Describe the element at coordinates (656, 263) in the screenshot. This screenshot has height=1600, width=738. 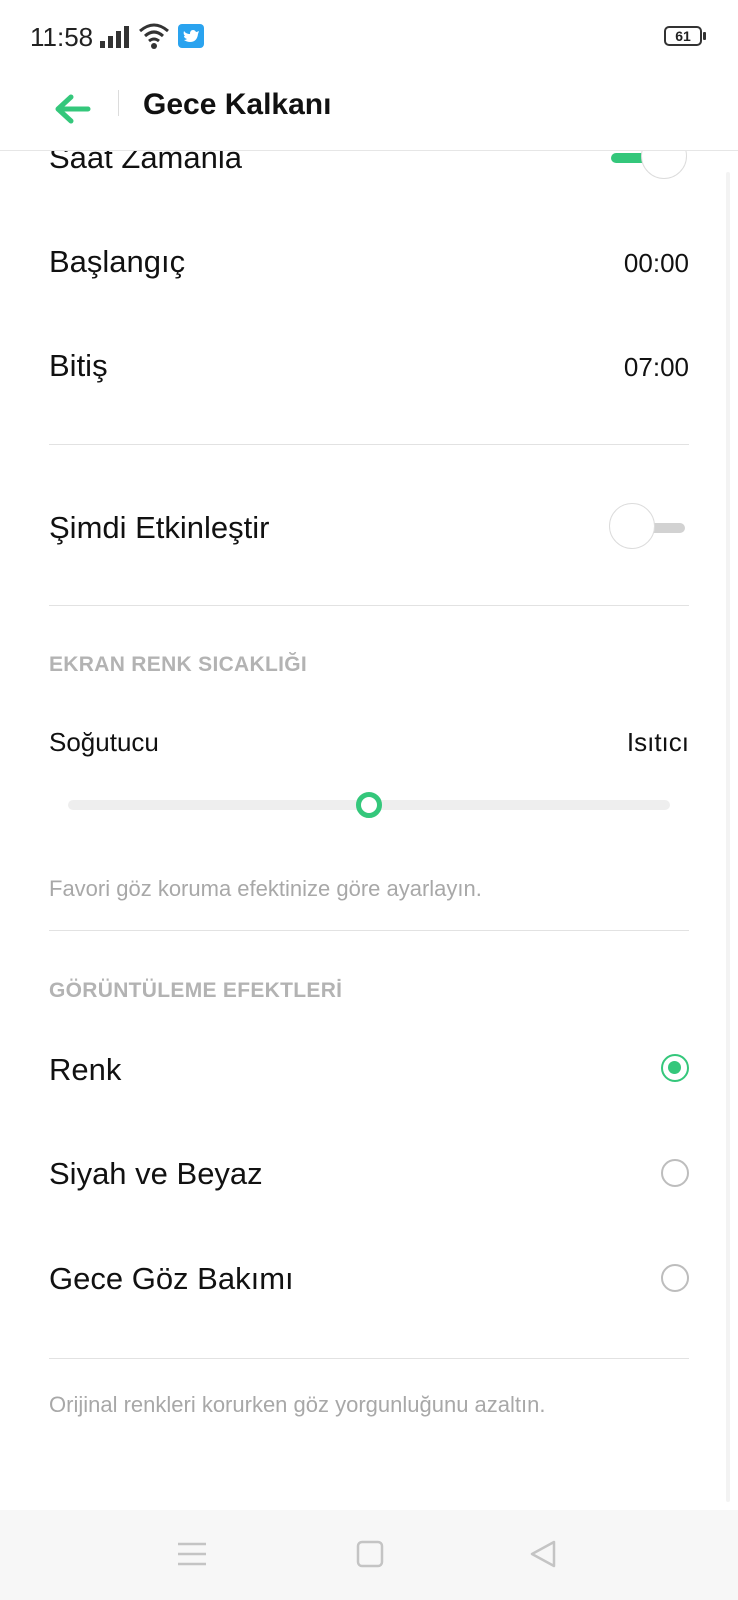
I see `start-time-value: 00:00` at that location.